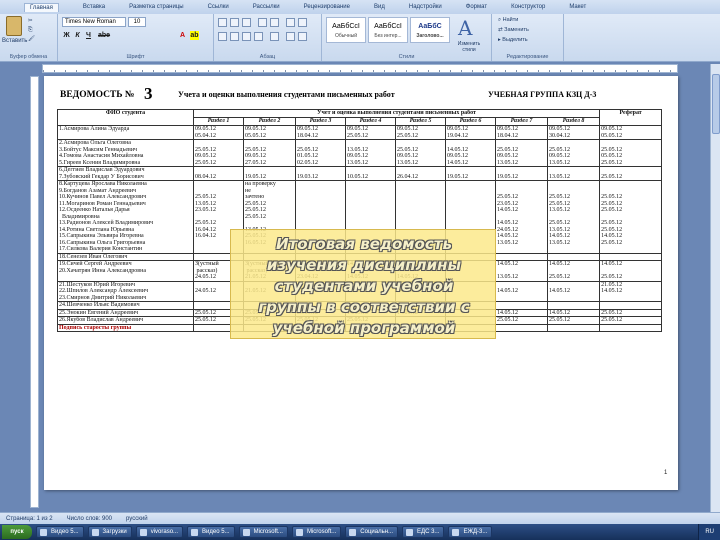 The height and width of the screenshot is (540, 720). What do you see at coordinates (234, 22) in the screenshot?
I see `numbering-icon` at bounding box center [234, 22].